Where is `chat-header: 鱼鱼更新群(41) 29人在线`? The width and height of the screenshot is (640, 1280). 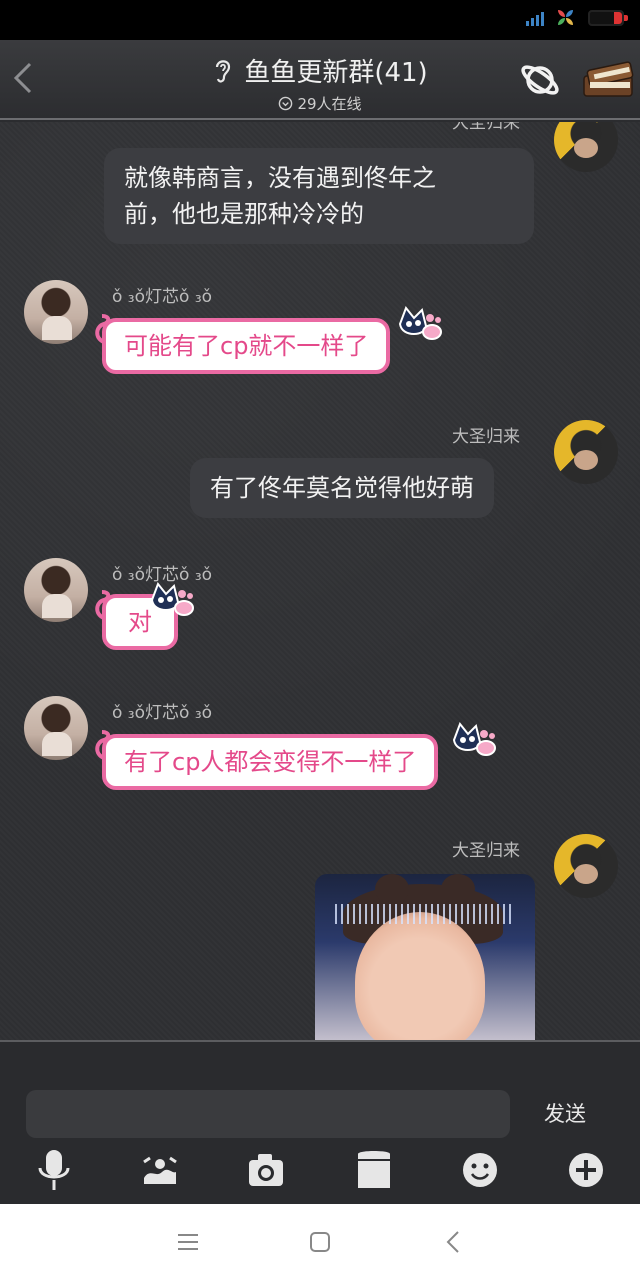
chat-header: 鱼鱼更新群(41) 29人在线 is located at coordinates (320, 80).